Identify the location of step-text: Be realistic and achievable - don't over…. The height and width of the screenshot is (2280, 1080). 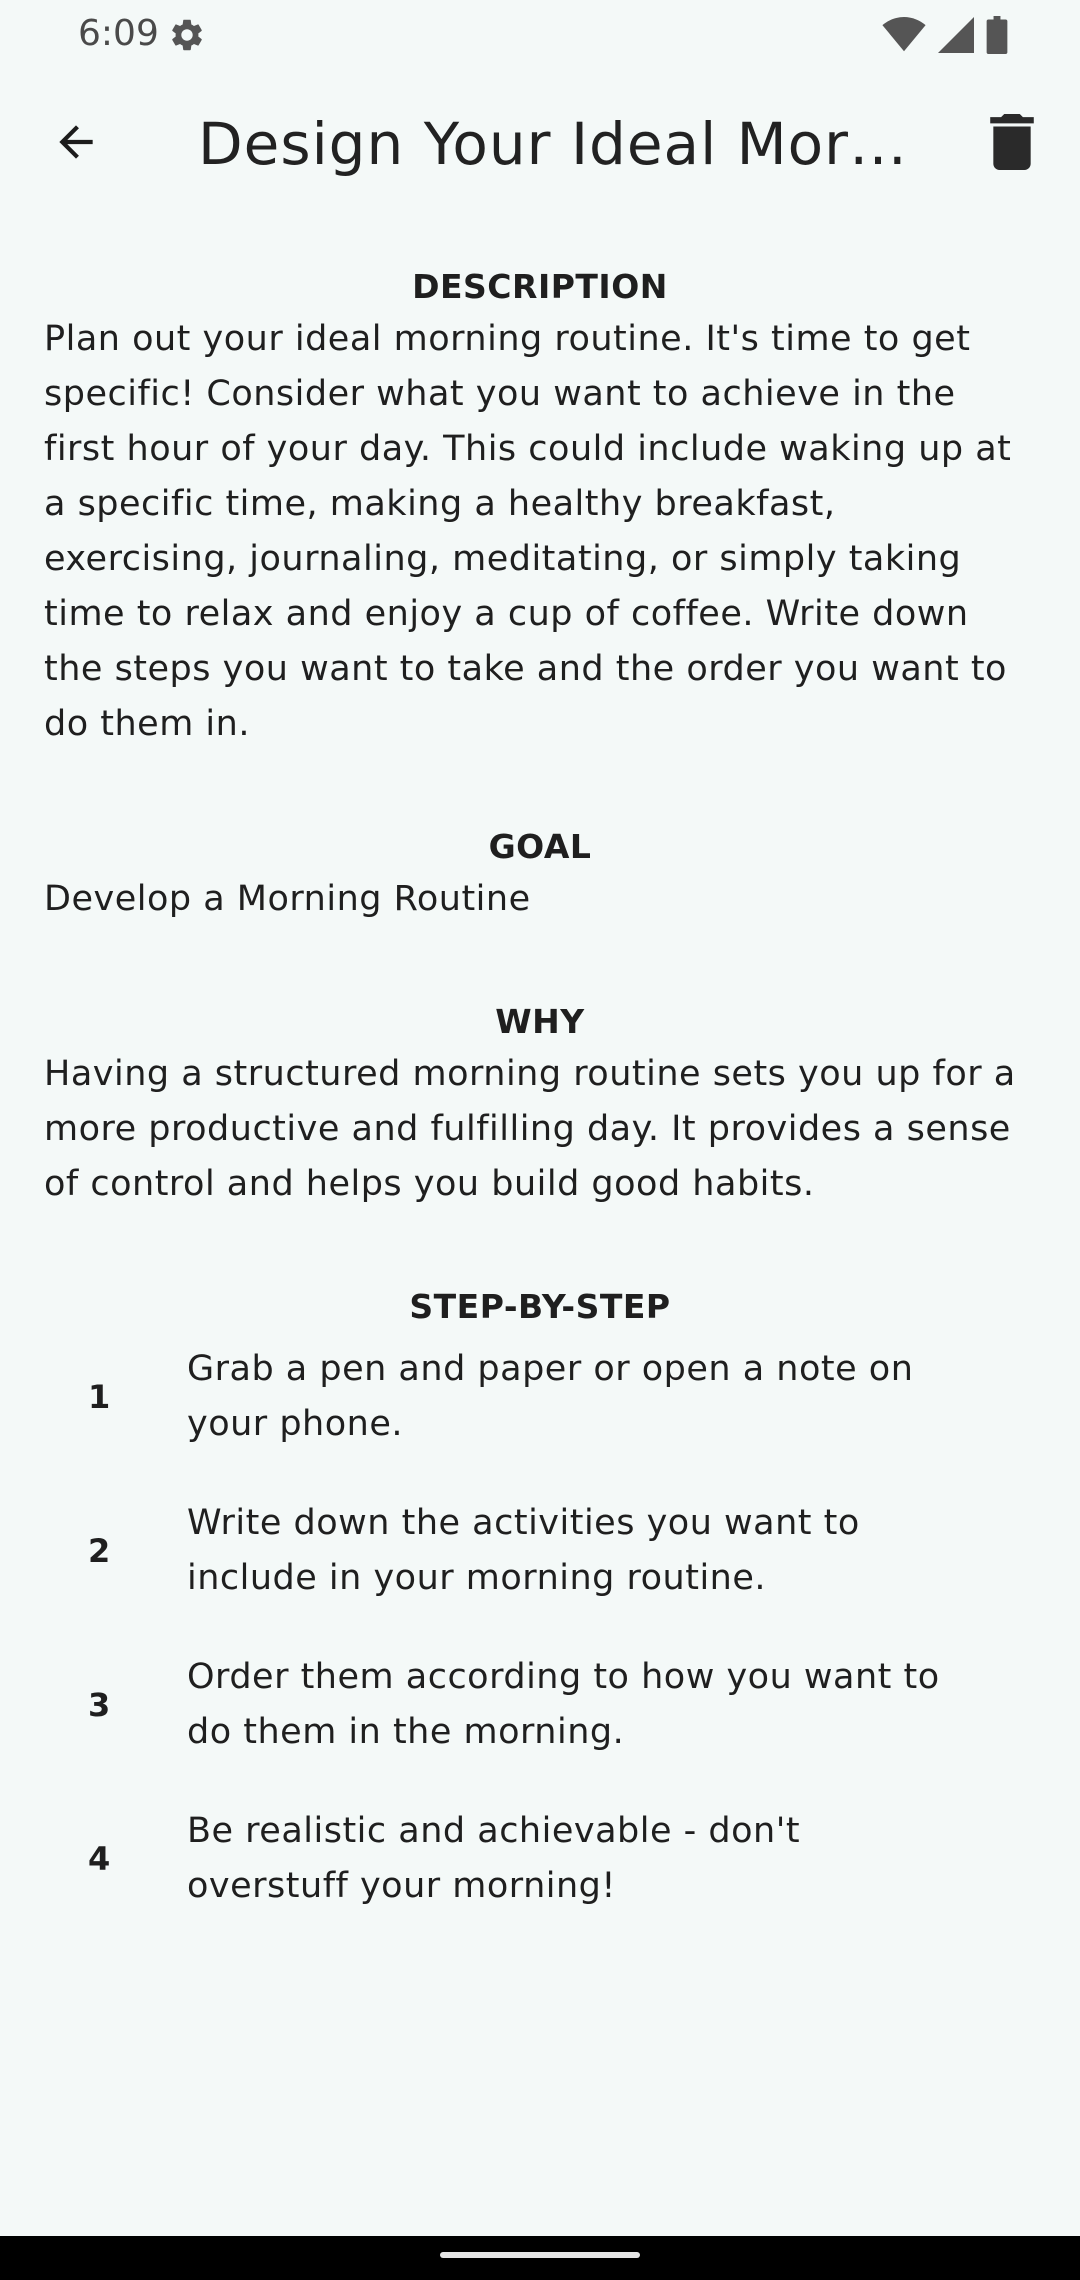
(494, 1858).